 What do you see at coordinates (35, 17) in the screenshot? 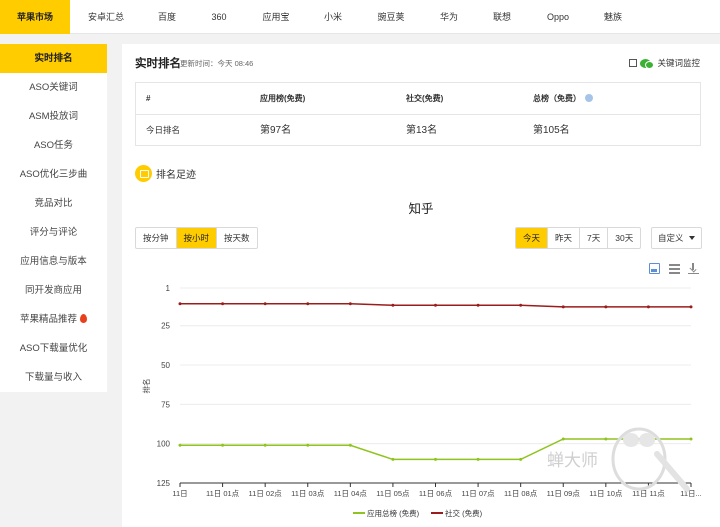
I see `nav-tab-0: 苹果市场` at bounding box center [35, 17].